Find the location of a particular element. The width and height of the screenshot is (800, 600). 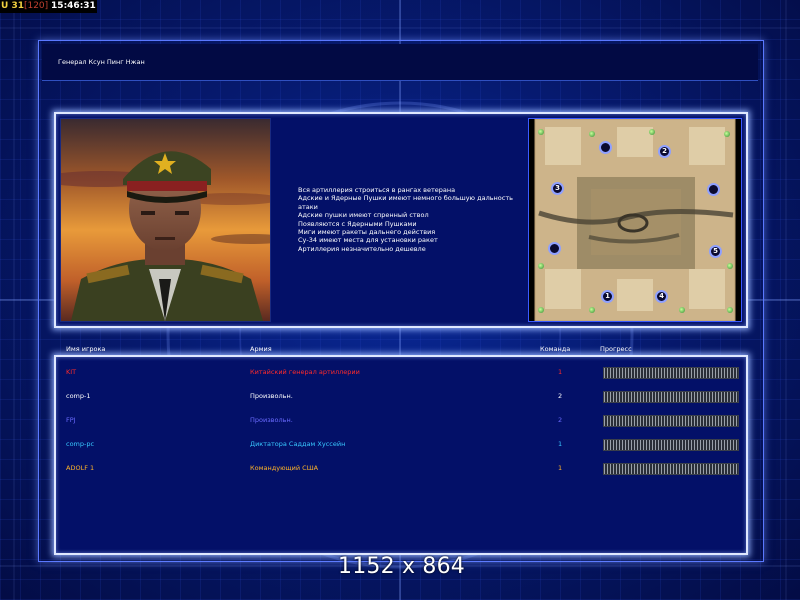

column-header-progress: Прогресс is located at coordinates (616, 349).